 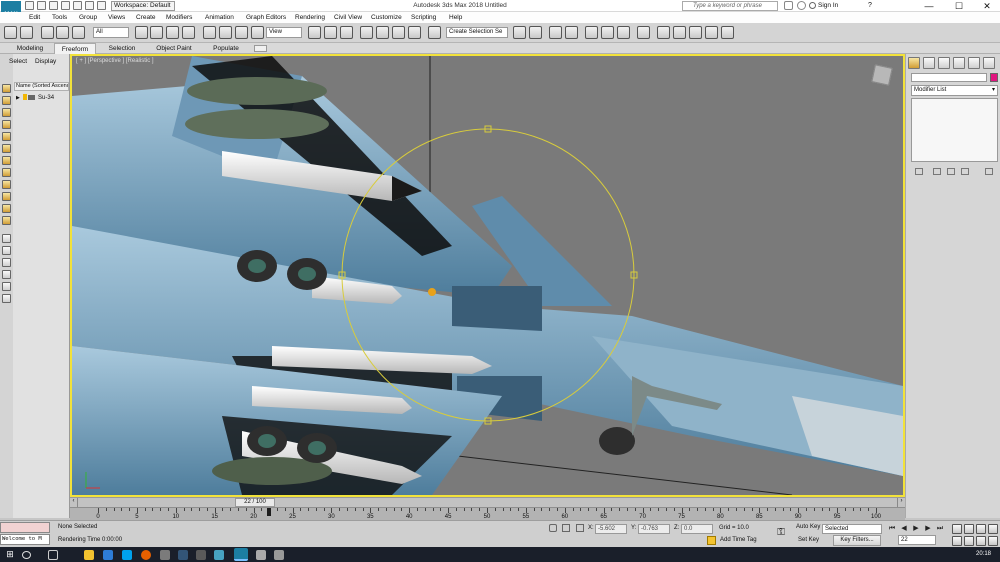 What do you see at coordinates (959, 6) in the screenshot?
I see `maximize-button: ☐` at bounding box center [959, 6].